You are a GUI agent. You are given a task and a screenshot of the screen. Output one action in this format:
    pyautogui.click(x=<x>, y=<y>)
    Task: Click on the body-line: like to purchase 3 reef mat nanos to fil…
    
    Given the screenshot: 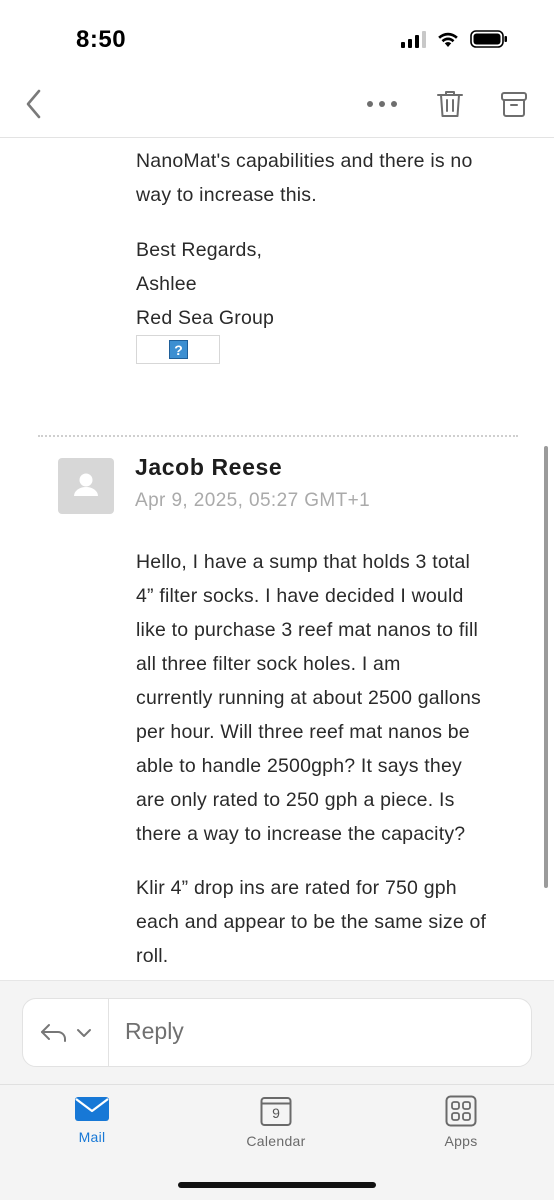 What is the action you would take?
    pyautogui.click(x=307, y=630)
    